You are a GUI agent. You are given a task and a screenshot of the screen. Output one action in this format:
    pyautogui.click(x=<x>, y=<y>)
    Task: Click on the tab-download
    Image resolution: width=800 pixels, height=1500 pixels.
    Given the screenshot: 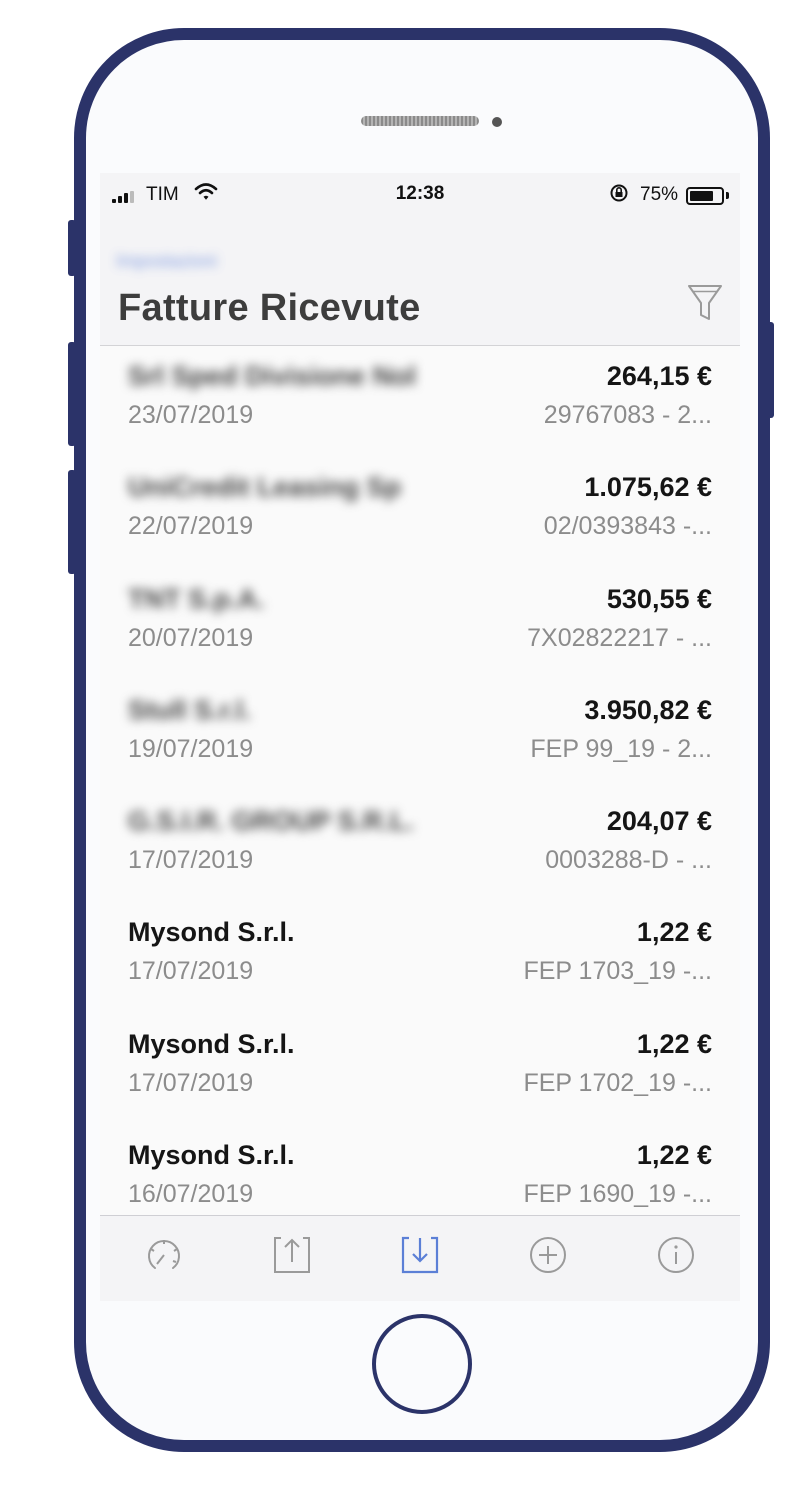 What is the action you would take?
    pyautogui.click(x=420, y=1262)
    